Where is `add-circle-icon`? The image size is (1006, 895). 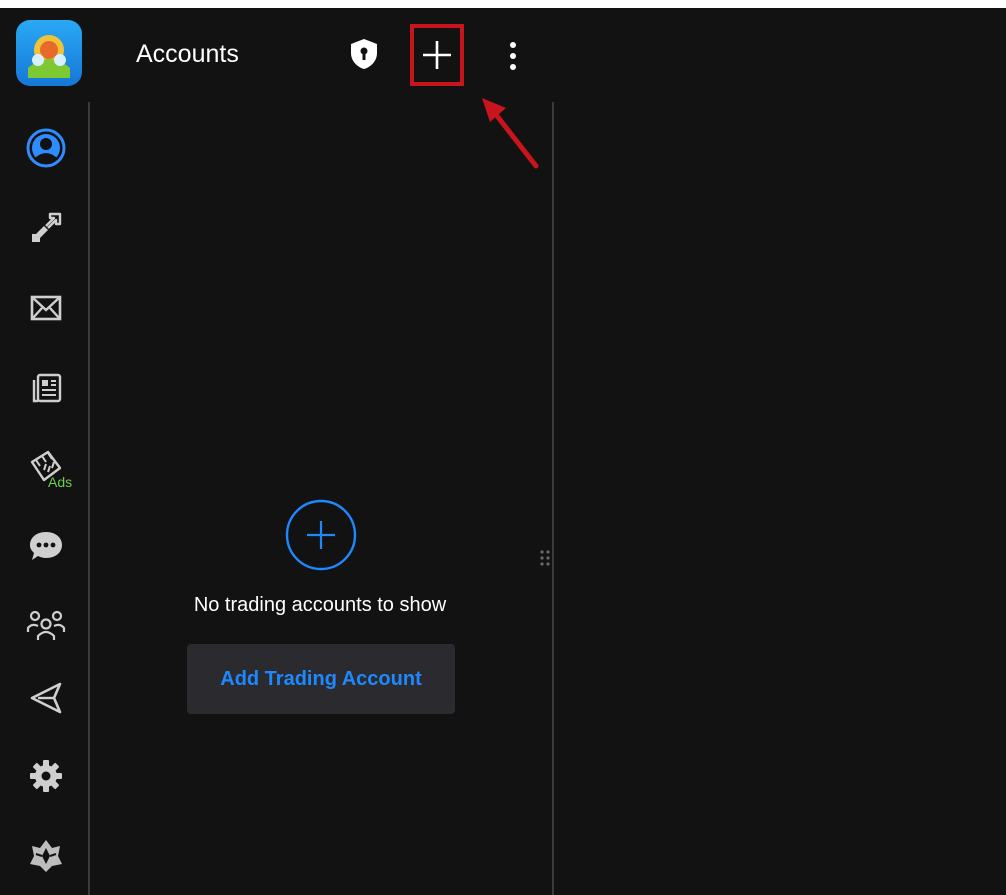 add-circle-icon is located at coordinates (321, 535).